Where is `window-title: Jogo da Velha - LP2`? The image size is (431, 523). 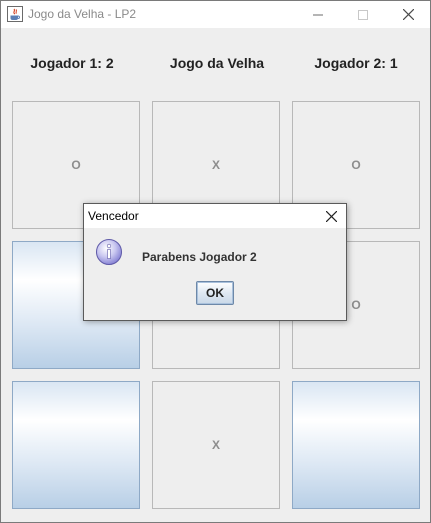
window-title: Jogo da Velha - LP2 is located at coordinates (82, 14).